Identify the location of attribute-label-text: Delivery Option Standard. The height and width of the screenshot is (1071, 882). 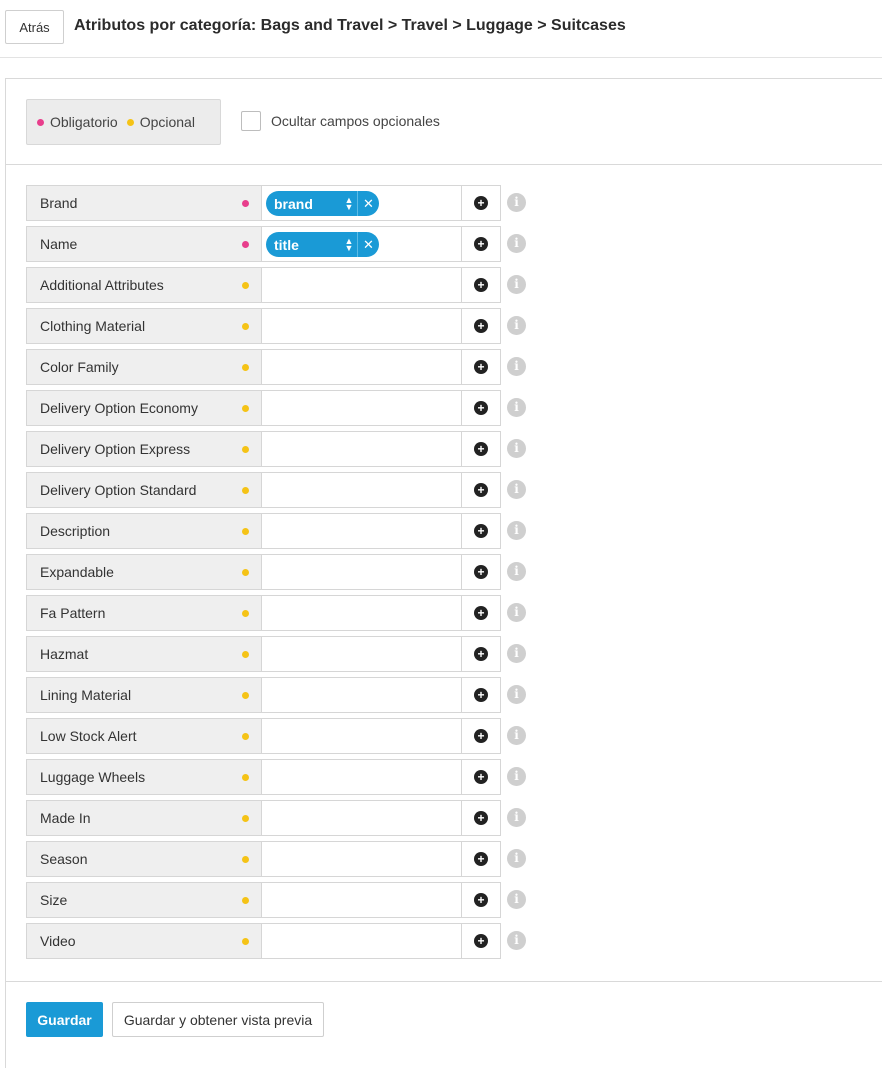
(118, 490).